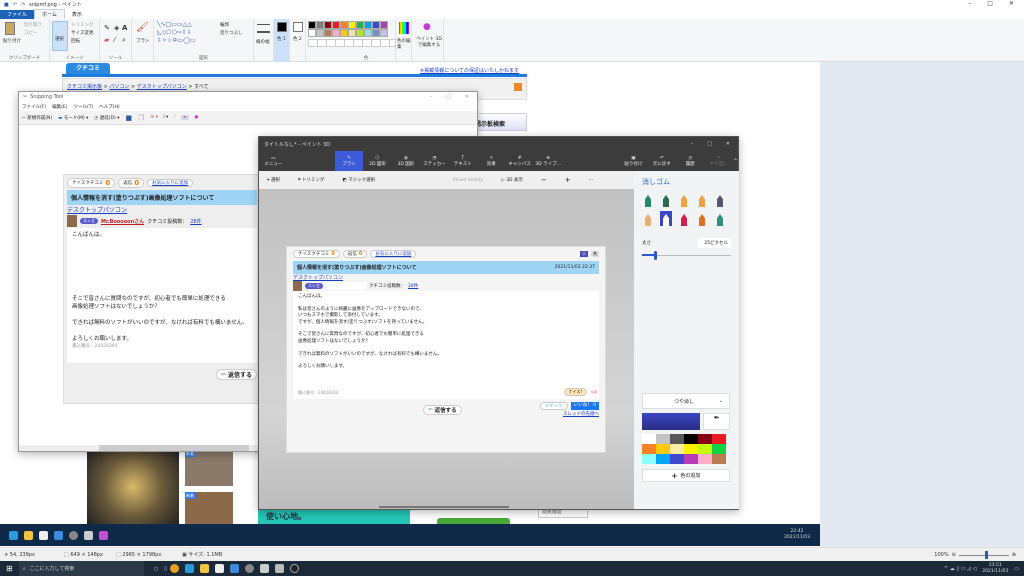 This screenshot has width=1024, height=576. Describe the element at coordinates (31, 33) in the screenshot. I see `copy-button: コピー` at that location.